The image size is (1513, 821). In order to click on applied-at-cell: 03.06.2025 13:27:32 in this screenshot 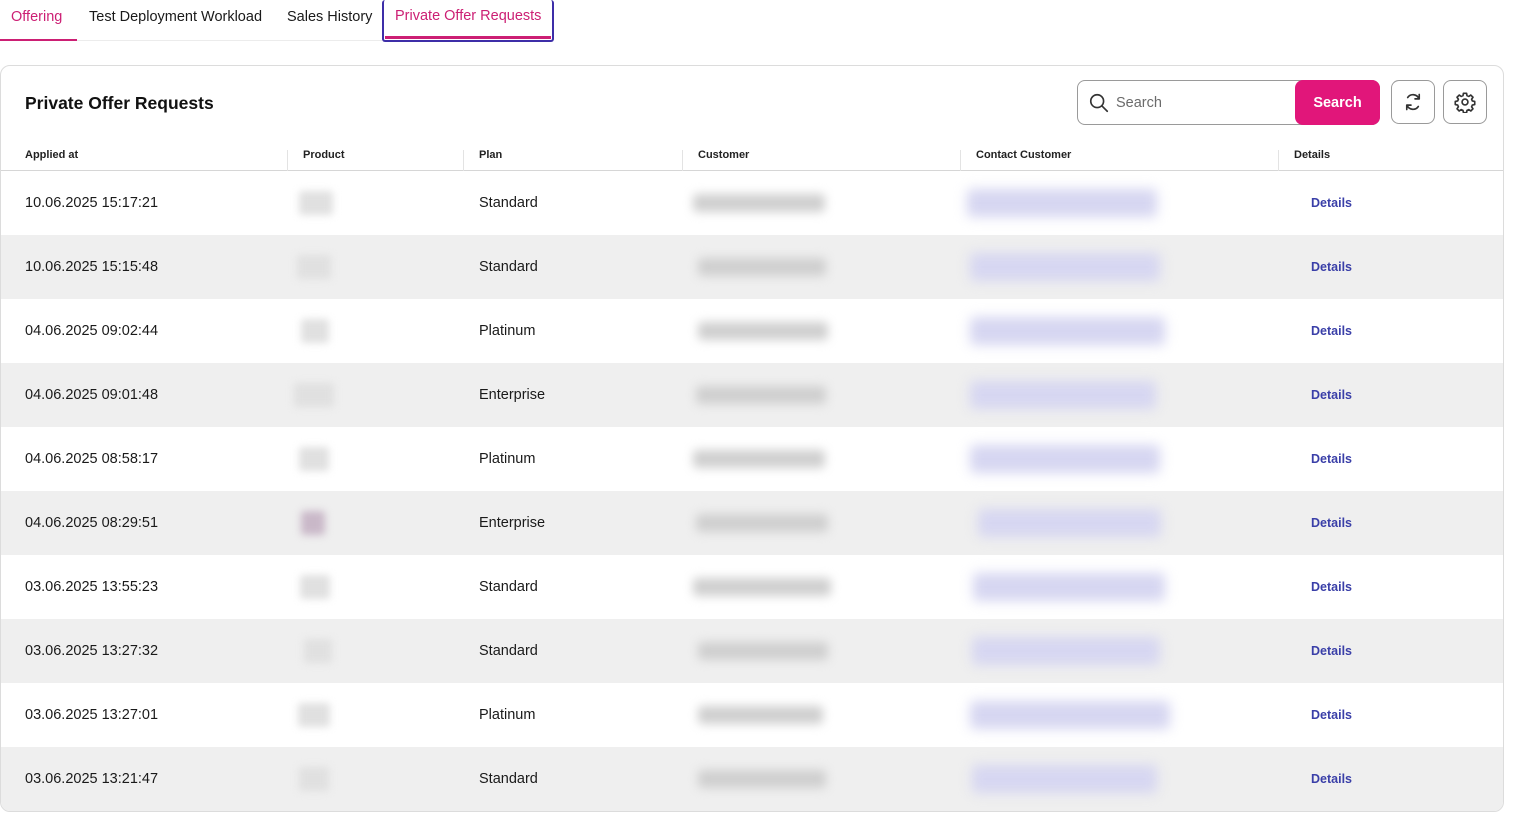, I will do `click(92, 651)`.